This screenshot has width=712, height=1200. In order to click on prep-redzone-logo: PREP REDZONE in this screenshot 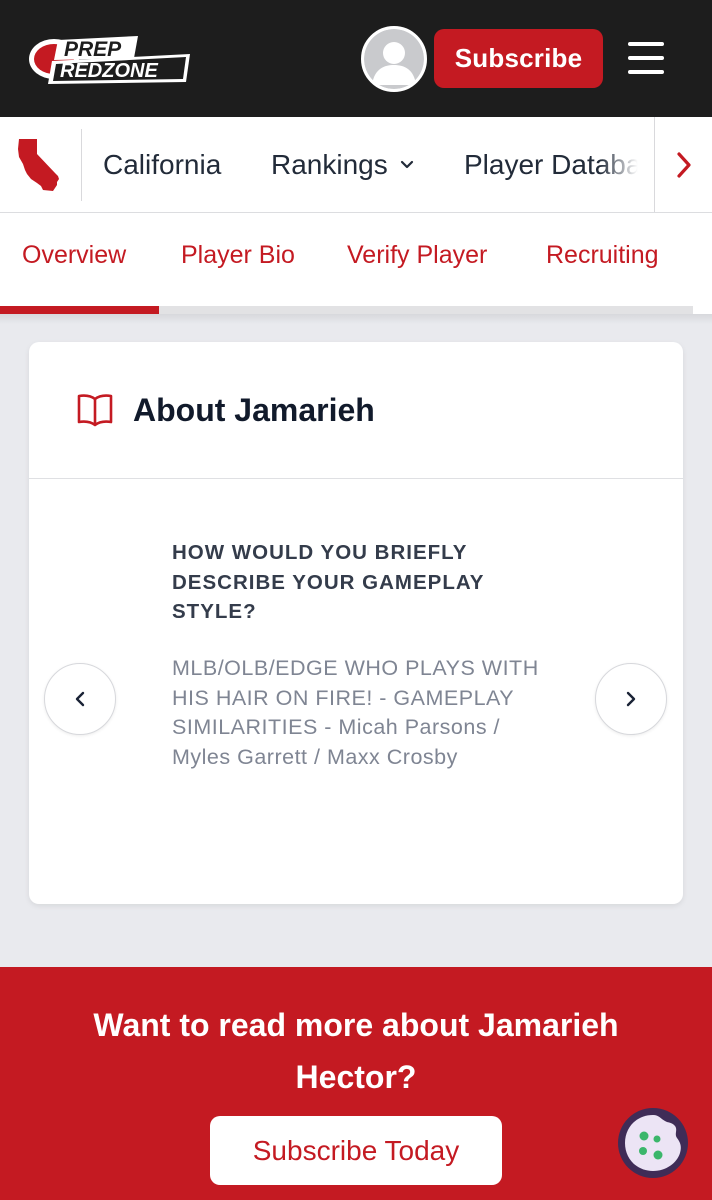, I will do `click(110, 59)`.